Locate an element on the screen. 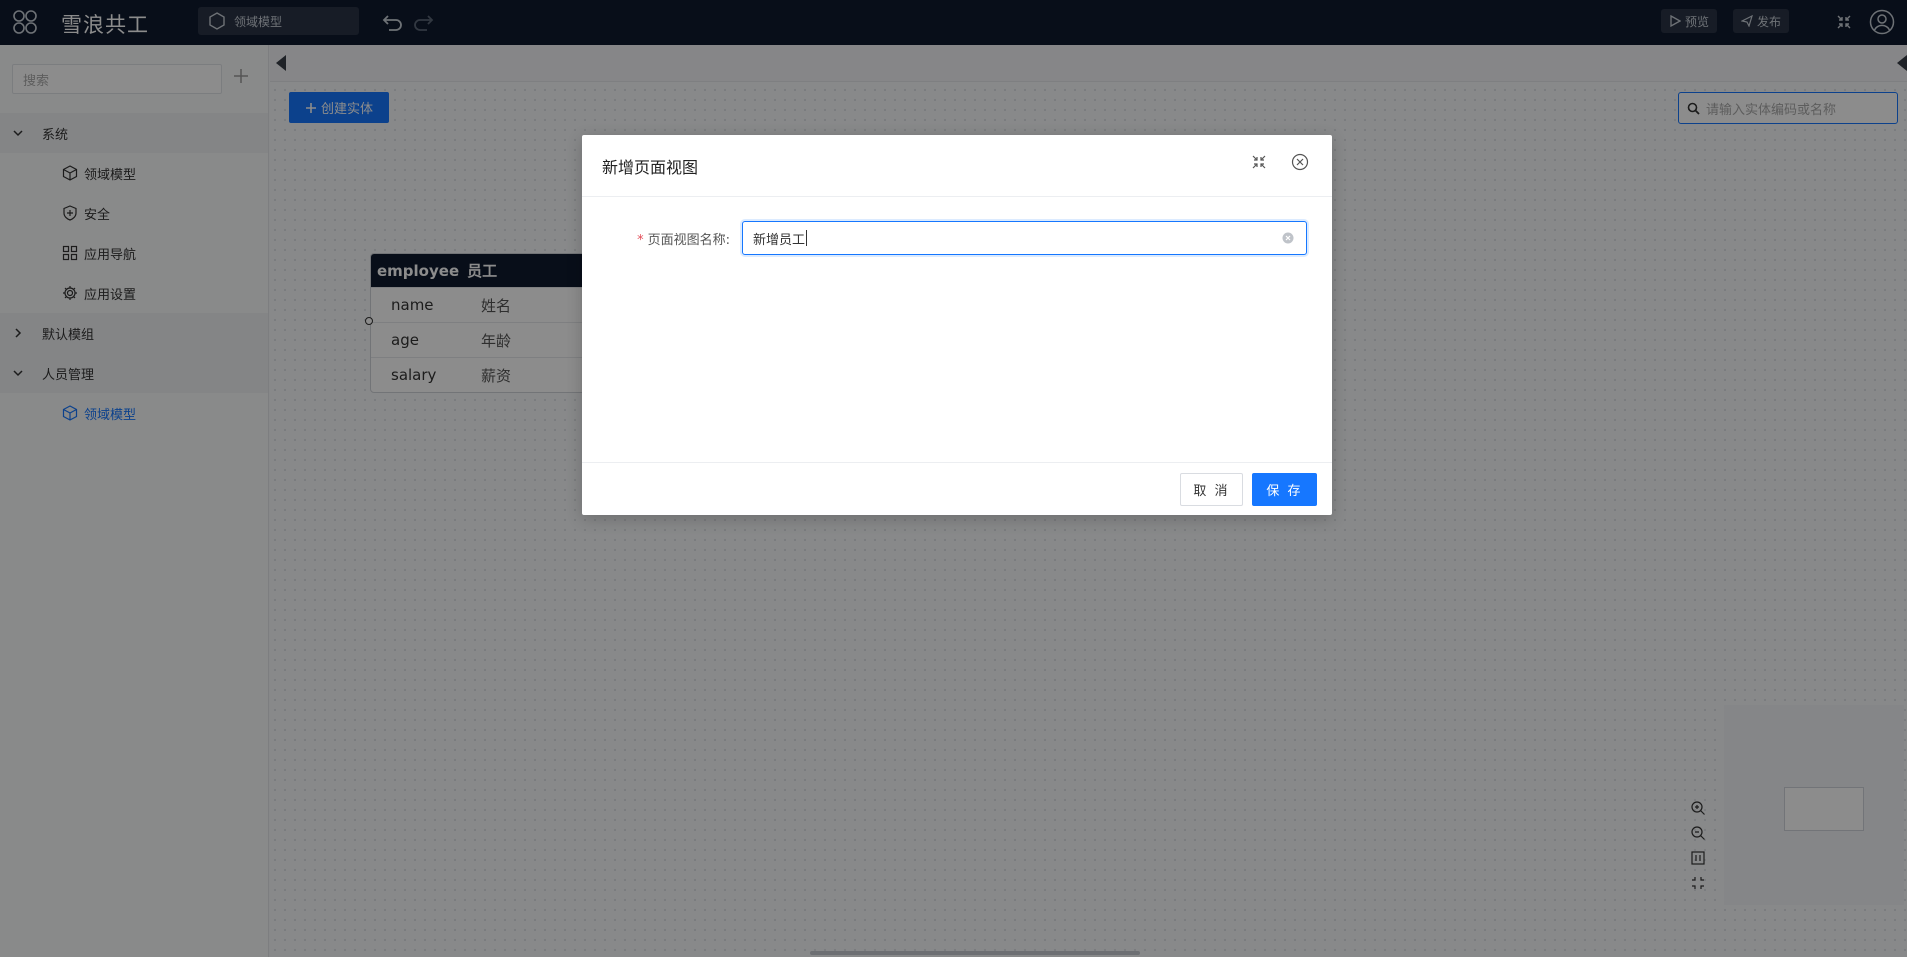 The image size is (1907, 957). save-button: 保 存 is located at coordinates (1284, 489).